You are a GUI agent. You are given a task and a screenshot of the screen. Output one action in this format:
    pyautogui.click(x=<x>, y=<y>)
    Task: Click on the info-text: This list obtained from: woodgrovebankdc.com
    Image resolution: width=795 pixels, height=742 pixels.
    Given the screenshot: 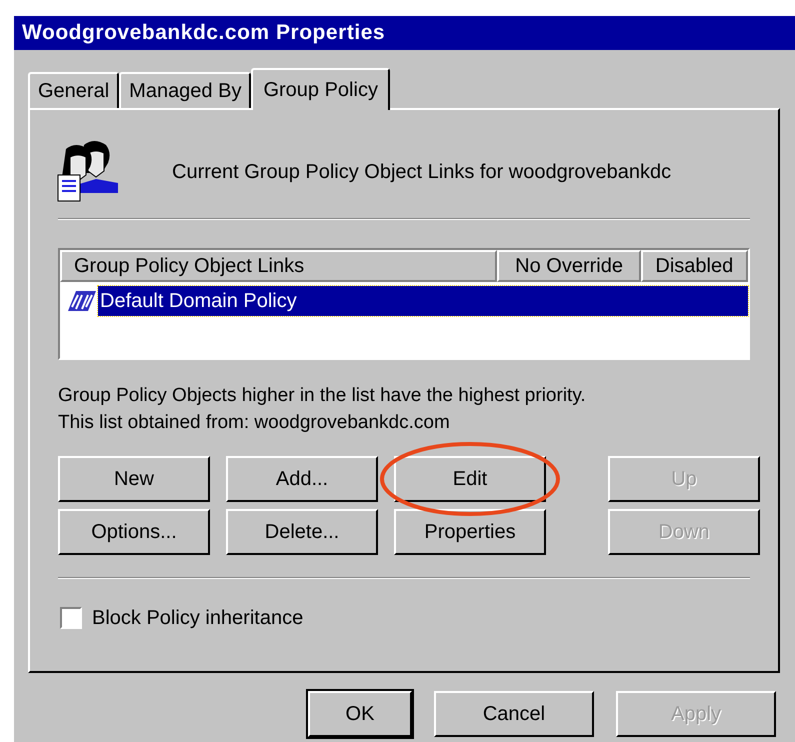 What is the action you would take?
    pyautogui.click(x=254, y=423)
    